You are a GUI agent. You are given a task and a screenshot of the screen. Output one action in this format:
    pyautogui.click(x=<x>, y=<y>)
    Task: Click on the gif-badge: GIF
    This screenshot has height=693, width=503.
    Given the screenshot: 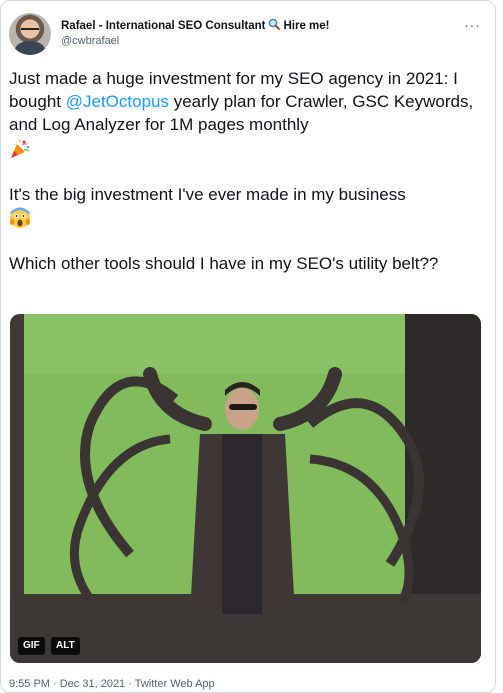 What is the action you would take?
    pyautogui.click(x=31, y=646)
    